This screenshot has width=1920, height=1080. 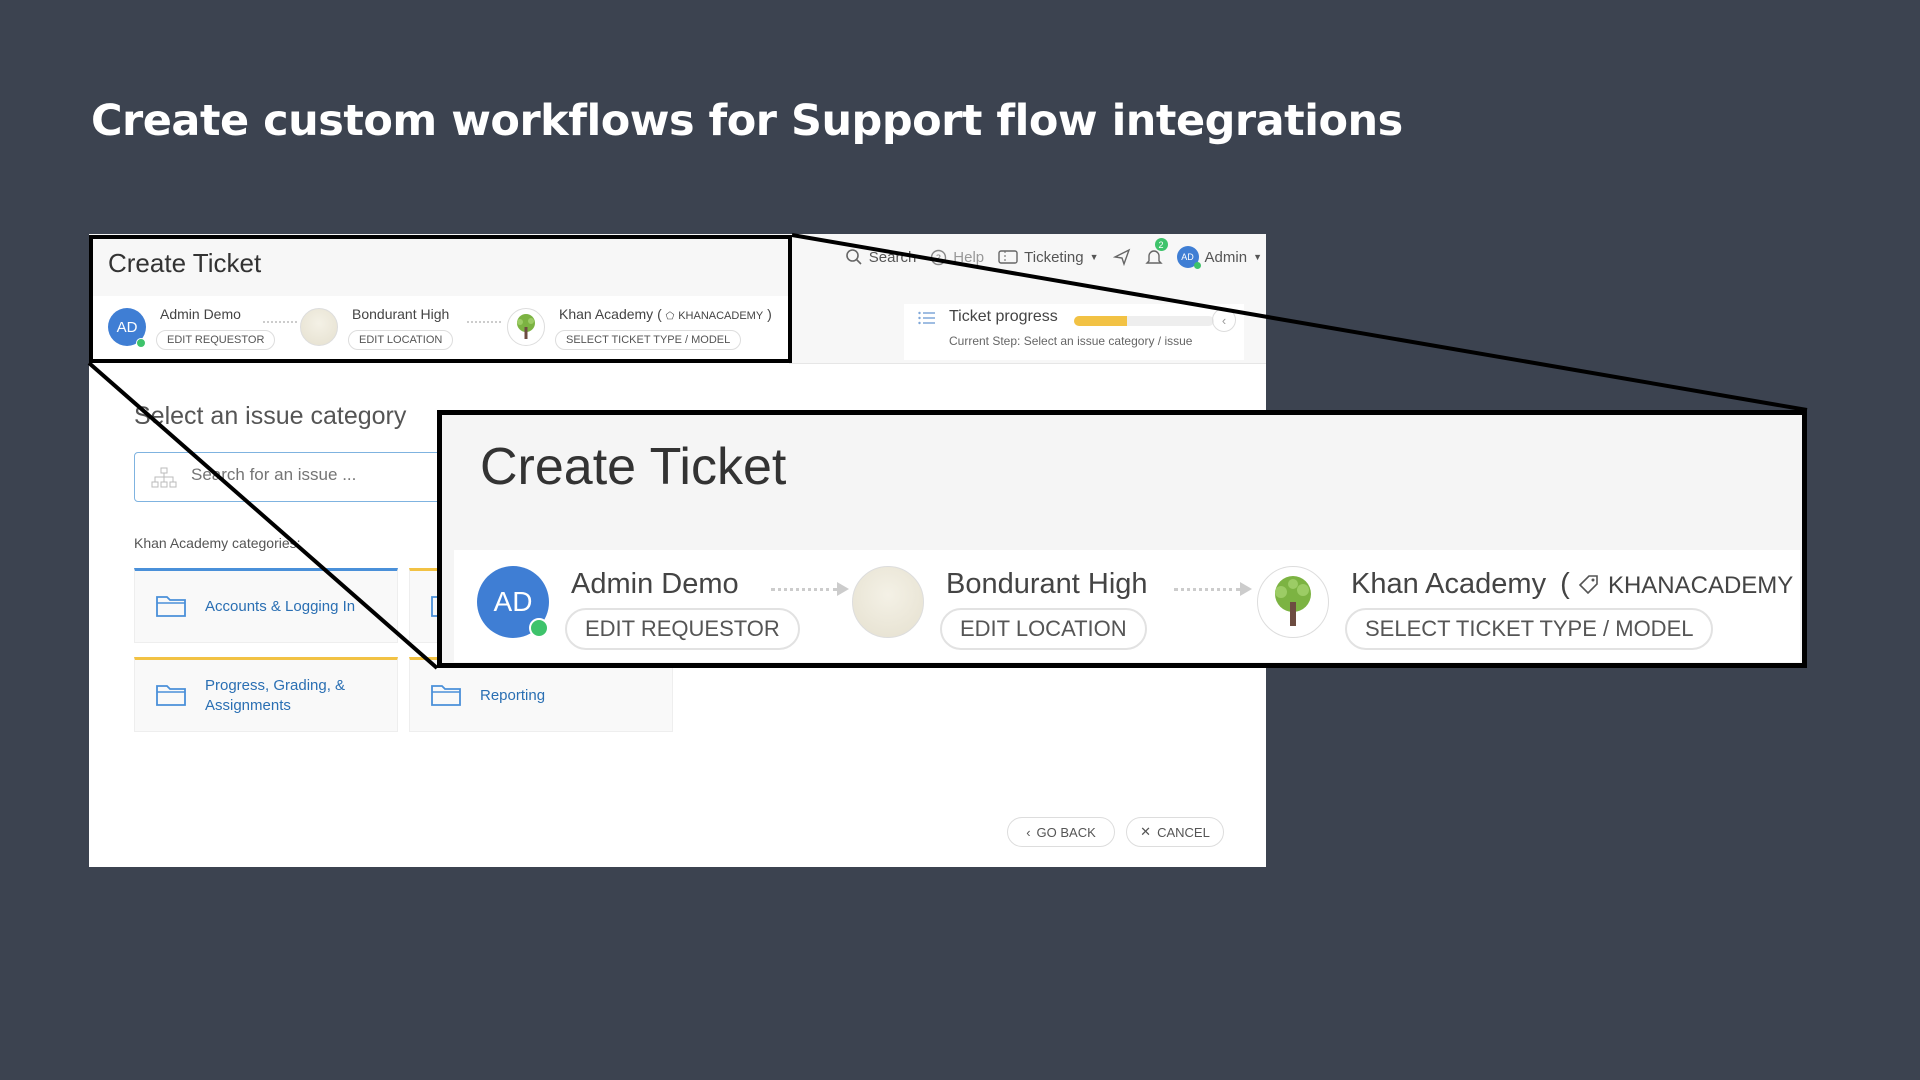 What do you see at coordinates (1101, 321) in the screenshot?
I see `progress-fill` at bounding box center [1101, 321].